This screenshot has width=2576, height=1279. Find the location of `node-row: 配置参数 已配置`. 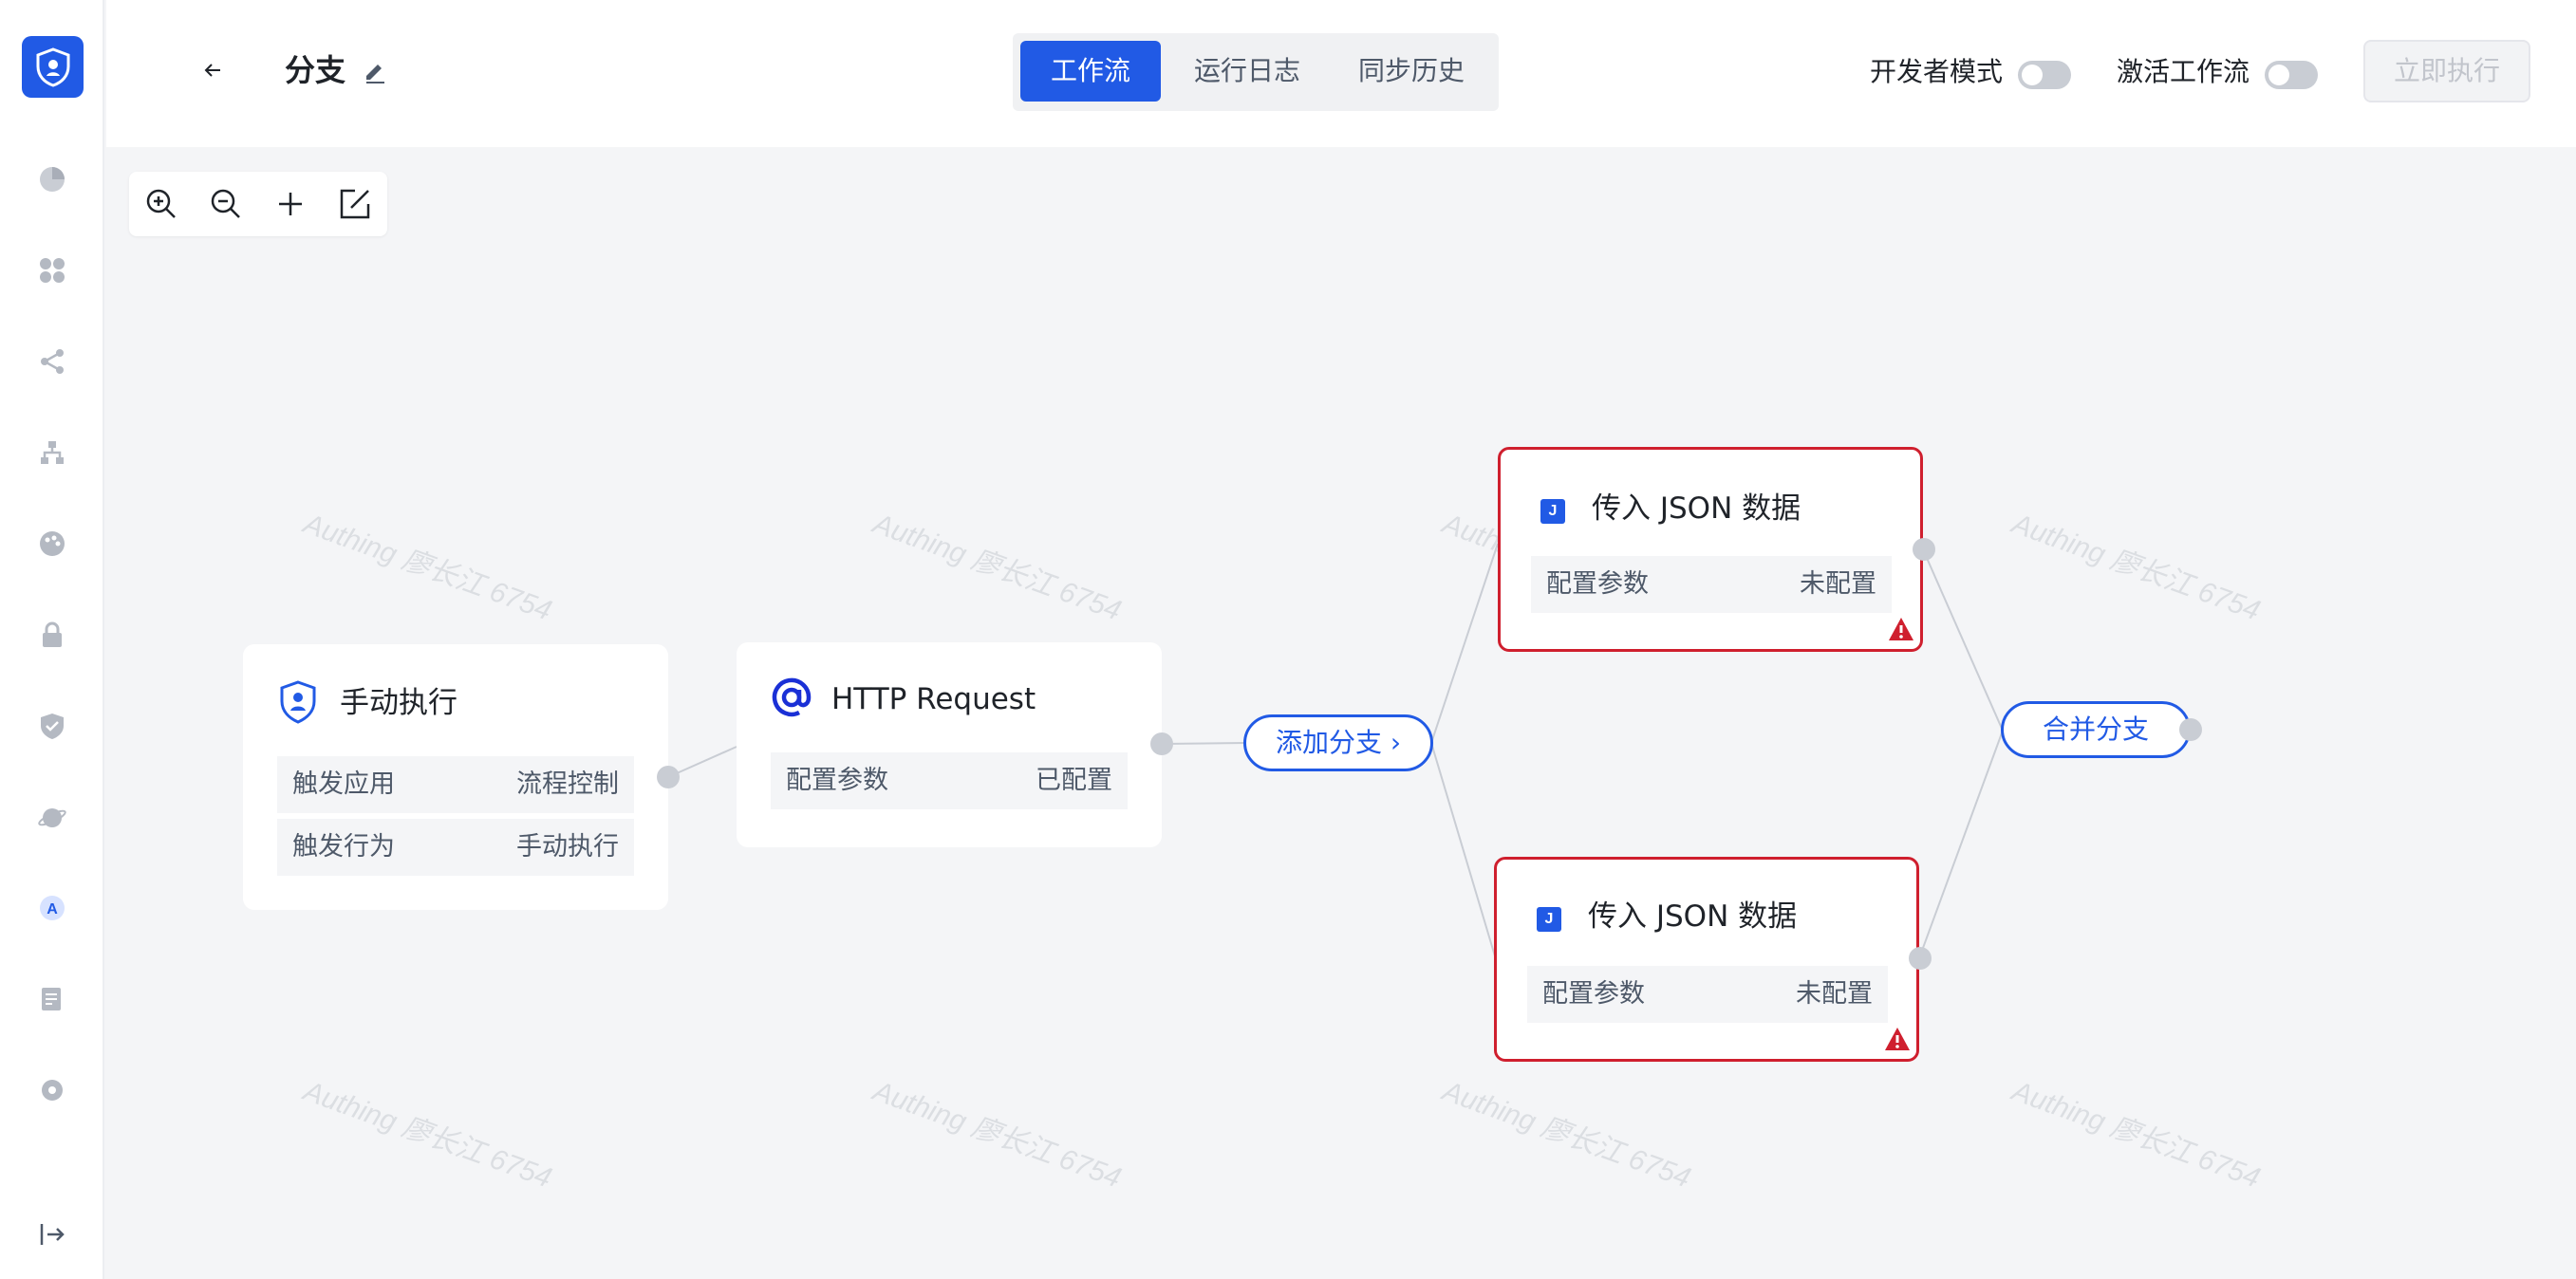

node-row: 配置参数 已配置 is located at coordinates (949, 780).